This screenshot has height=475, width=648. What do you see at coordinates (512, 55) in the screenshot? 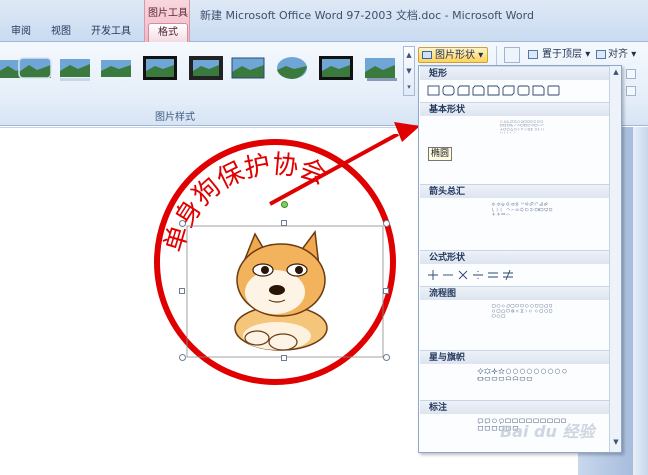
I see `position-button` at bounding box center [512, 55].